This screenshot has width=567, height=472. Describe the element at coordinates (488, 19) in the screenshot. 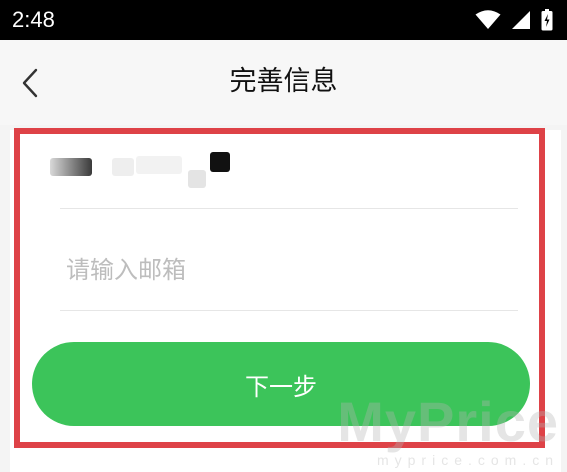

I see `wifi-icon` at that location.